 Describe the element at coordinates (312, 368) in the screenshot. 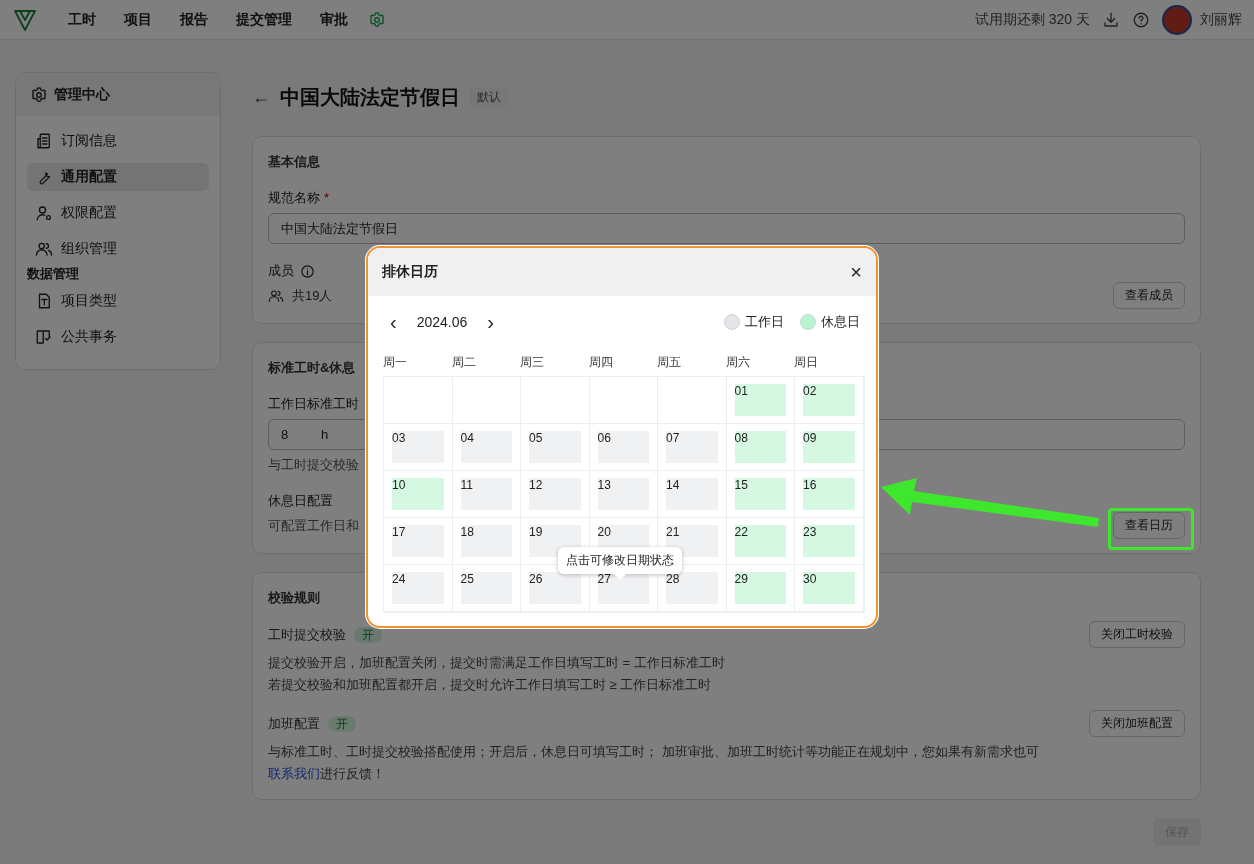

I see `card-title: 标准工时&休息` at that location.